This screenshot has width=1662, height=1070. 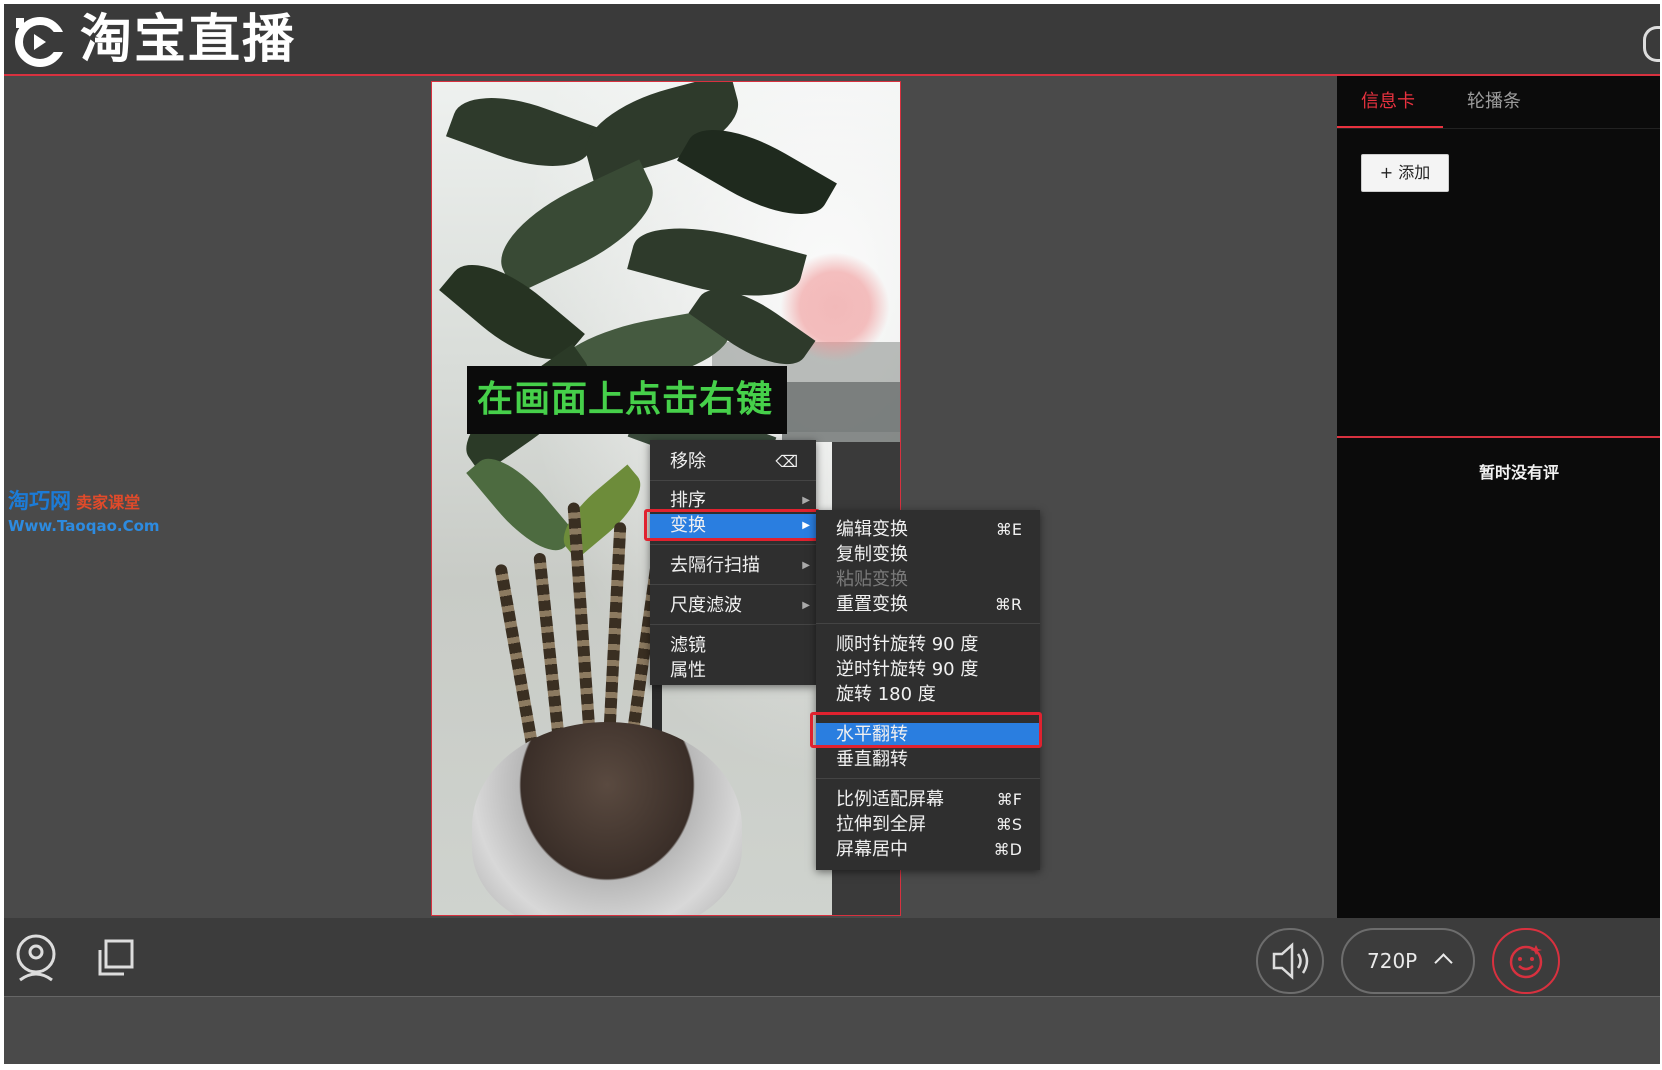 I want to click on highlight-box-transform, so click(x=732, y=525).